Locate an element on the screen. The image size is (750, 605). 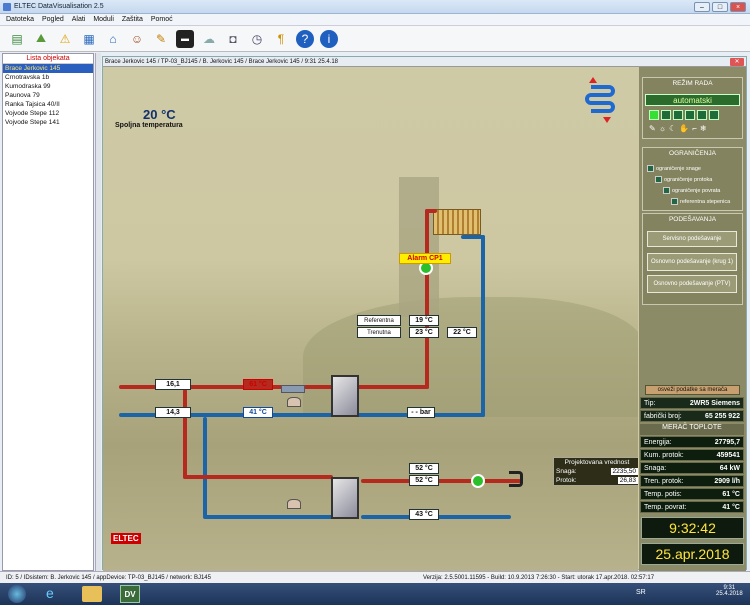
heating-curve-icon is located at coordinates (600, 102).